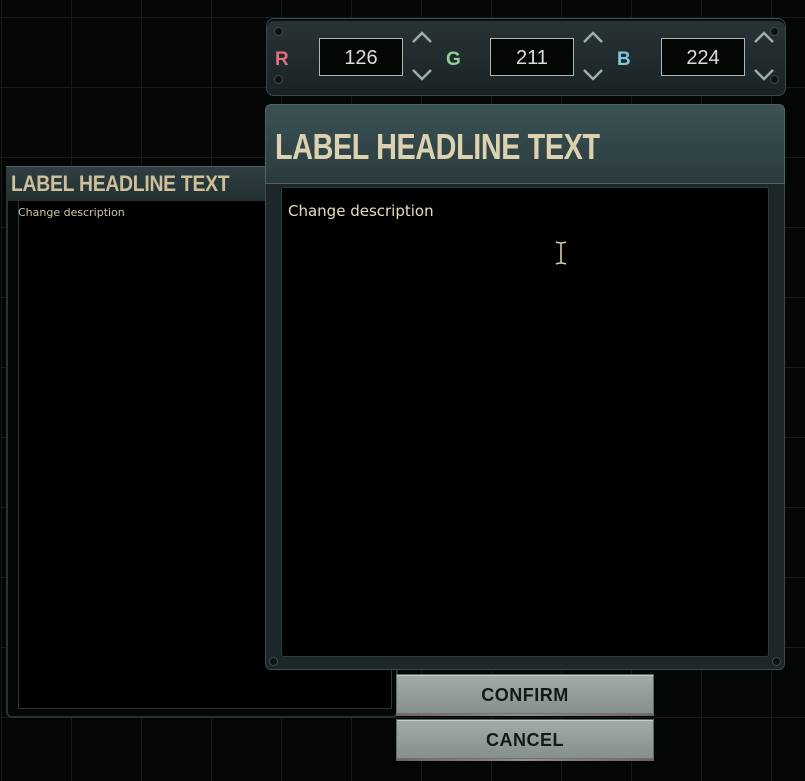  I want to click on r-decrement-button, so click(422, 75).